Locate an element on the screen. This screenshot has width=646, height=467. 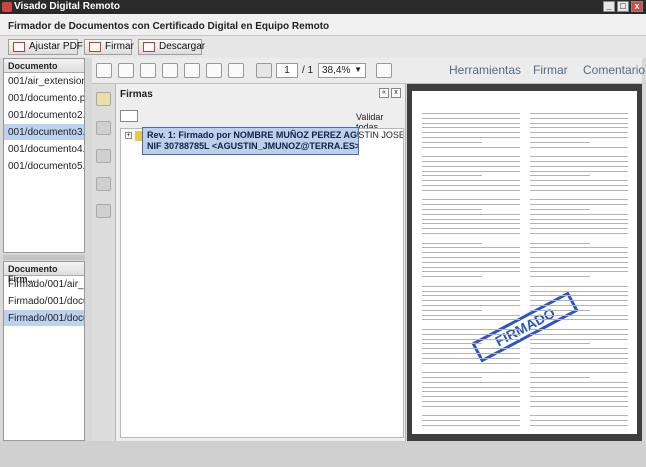
close-panel-icon: x is located at coordinates (396, 93).